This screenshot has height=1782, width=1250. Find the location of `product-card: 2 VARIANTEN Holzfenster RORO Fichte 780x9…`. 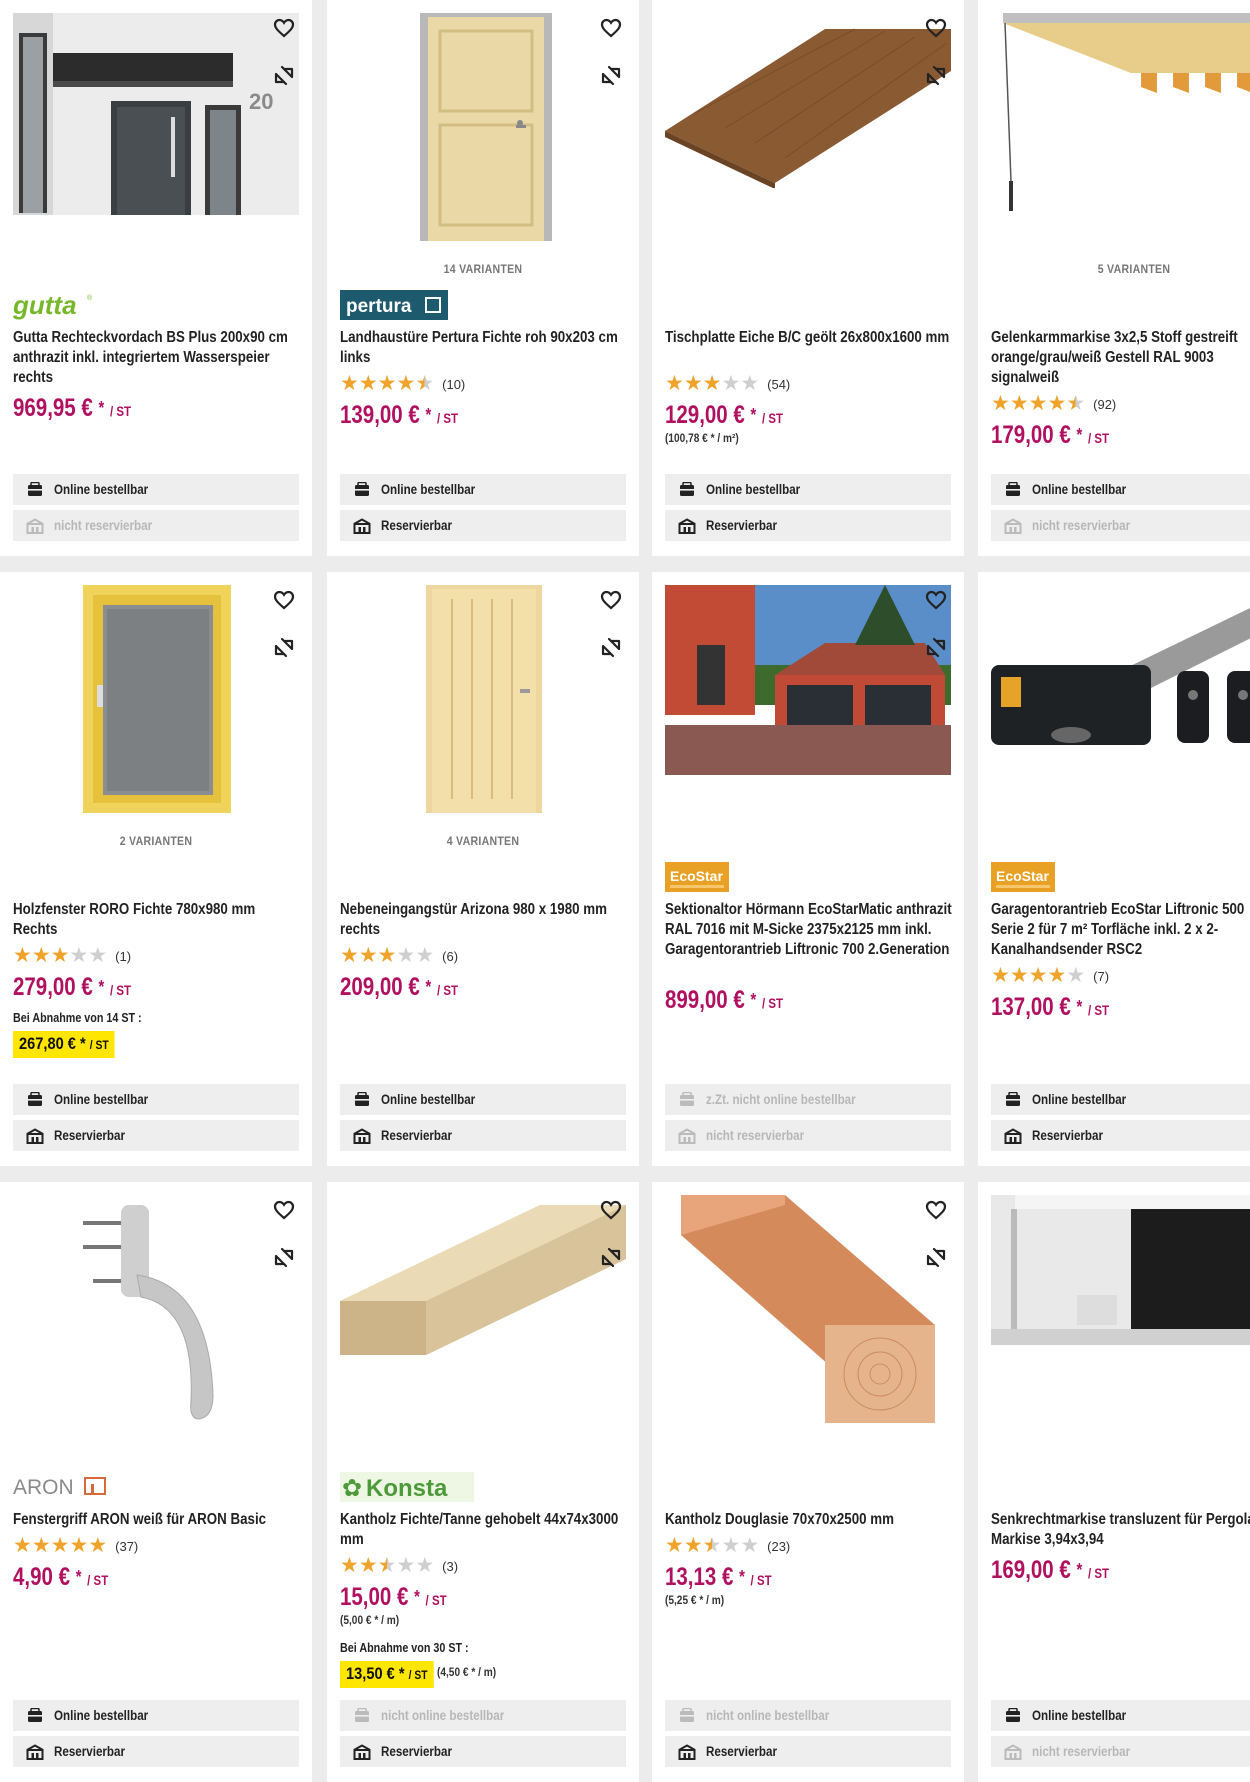

product-card: 2 VARIANTEN Holzfenster RORO Fichte 780x9… is located at coordinates (156, 869).